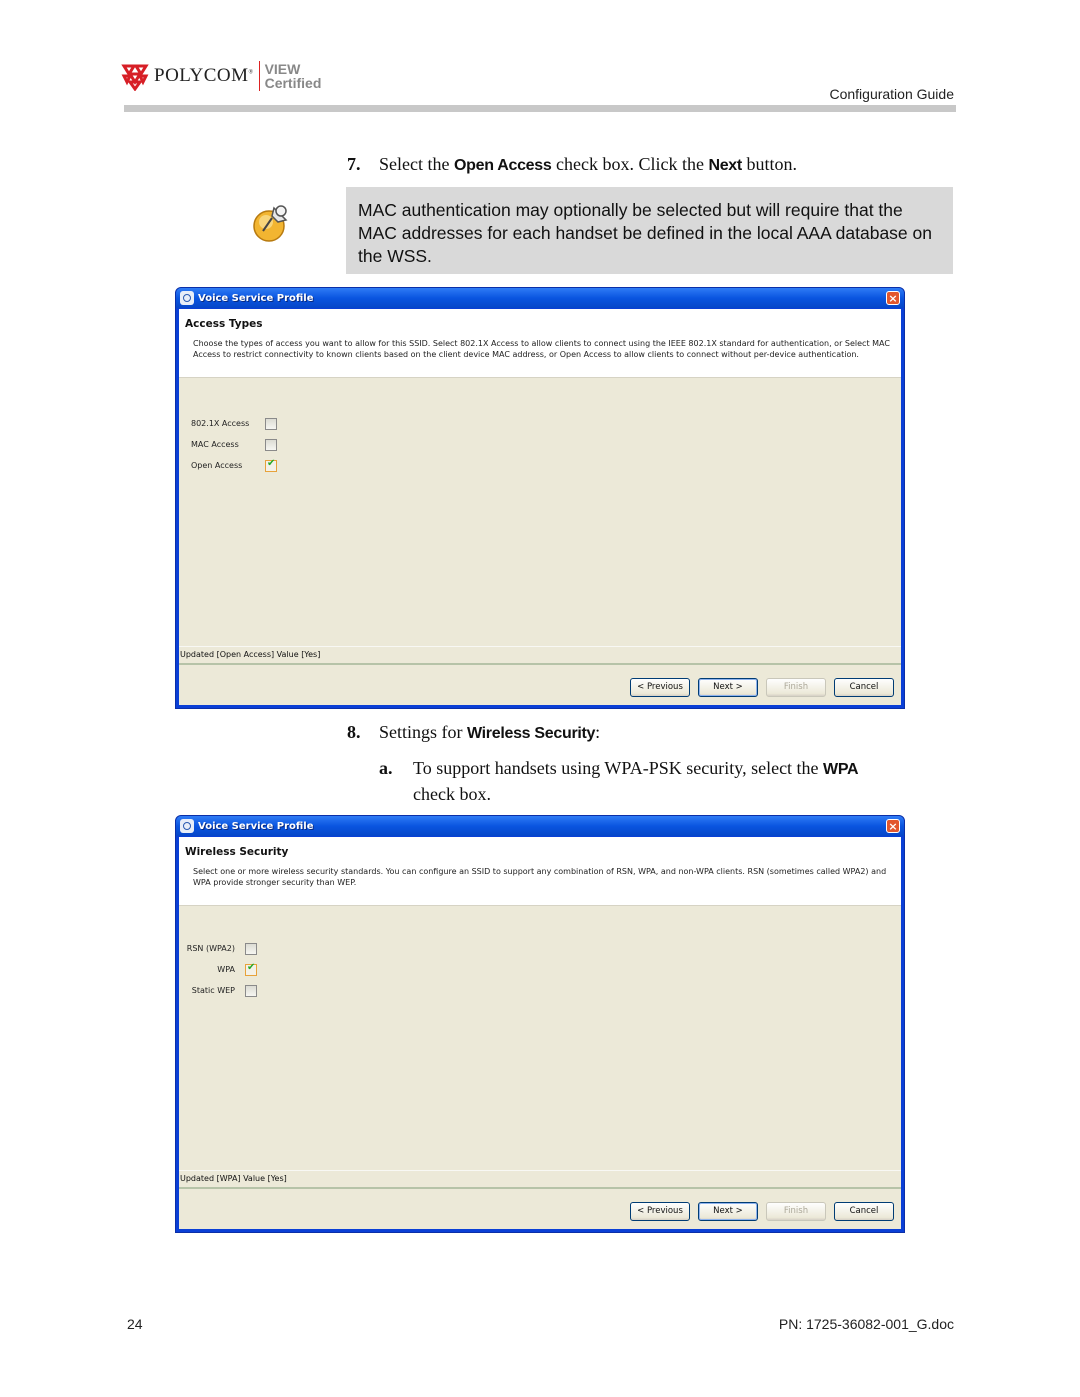 The height and width of the screenshot is (1397, 1080). I want to click on status-bar: Updated [Open Access] Value [Yes], so click(540, 655).